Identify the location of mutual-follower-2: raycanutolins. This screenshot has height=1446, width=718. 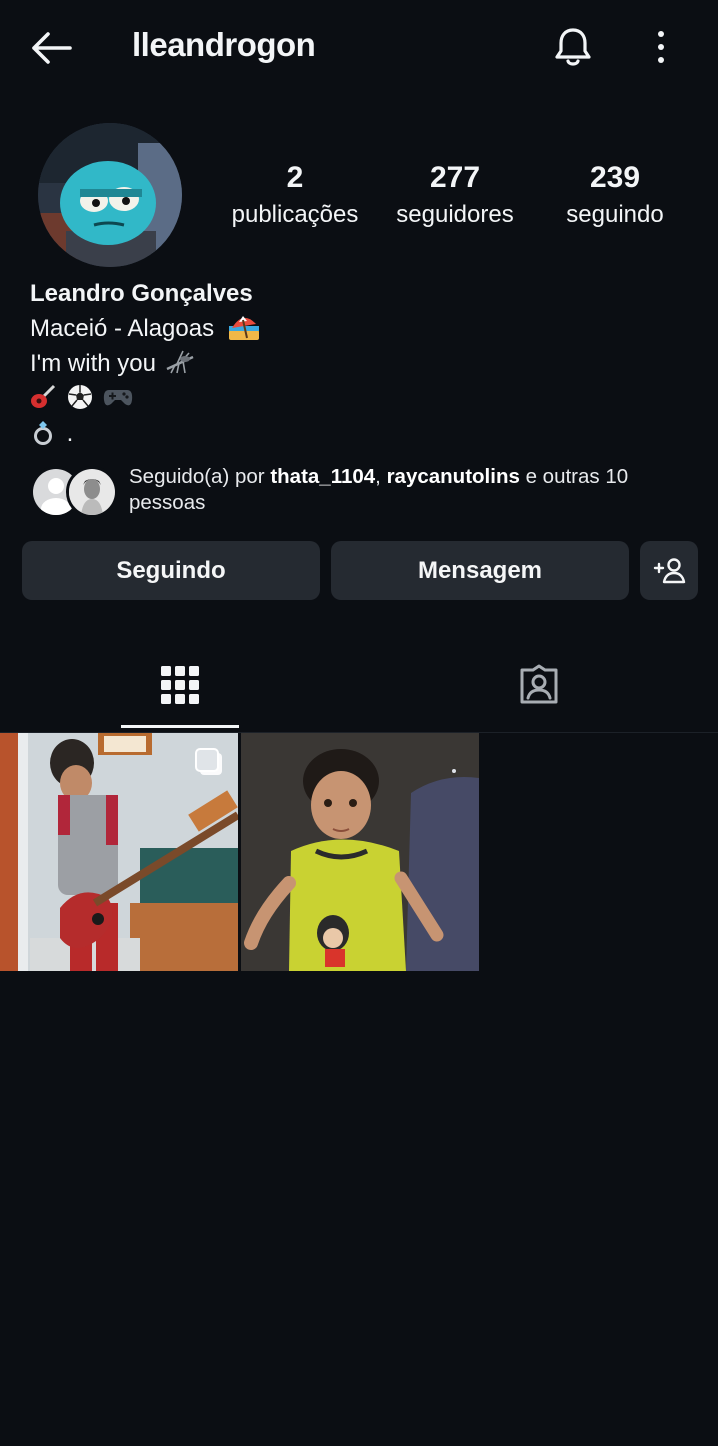
(453, 476).